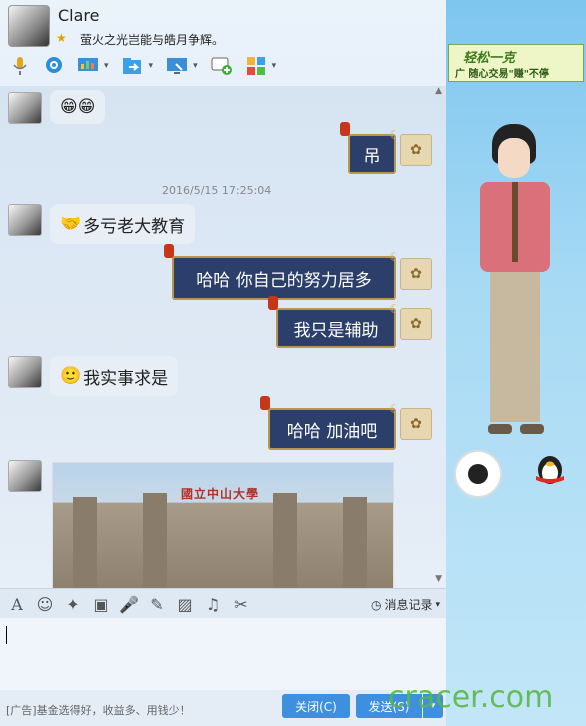 The height and width of the screenshot is (726, 586). What do you see at coordinates (515, 347) in the screenshot?
I see `figure-pants` at bounding box center [515, 347].